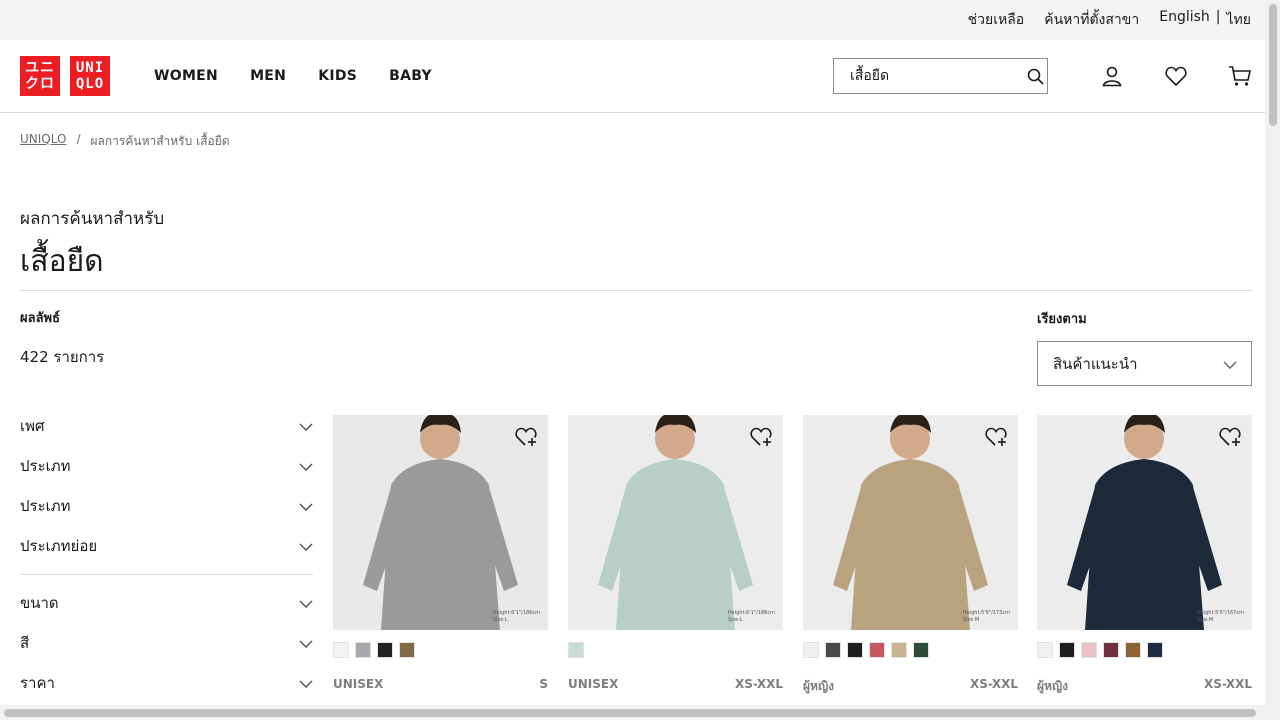 This screenshot has height=720, width=1280. Describe the element at coordinates (1035, 76) in the screenshot. I see `search-icon` at that location.